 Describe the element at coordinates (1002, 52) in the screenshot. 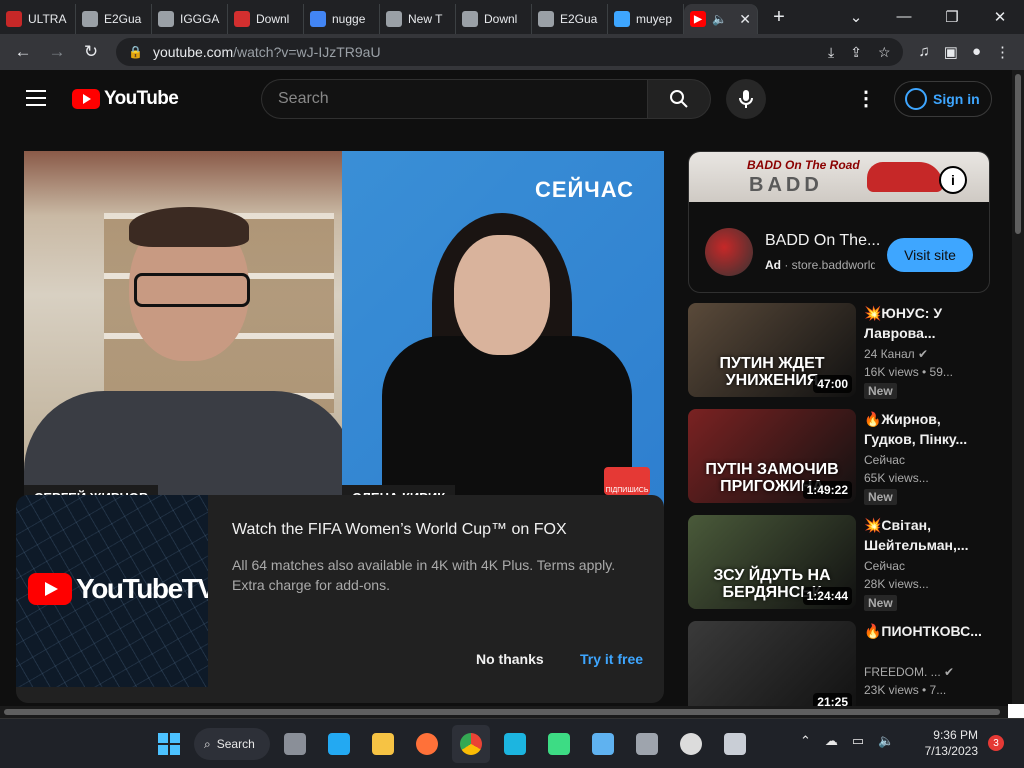

I see `chrome-menu-icon: ⋮` at that location.